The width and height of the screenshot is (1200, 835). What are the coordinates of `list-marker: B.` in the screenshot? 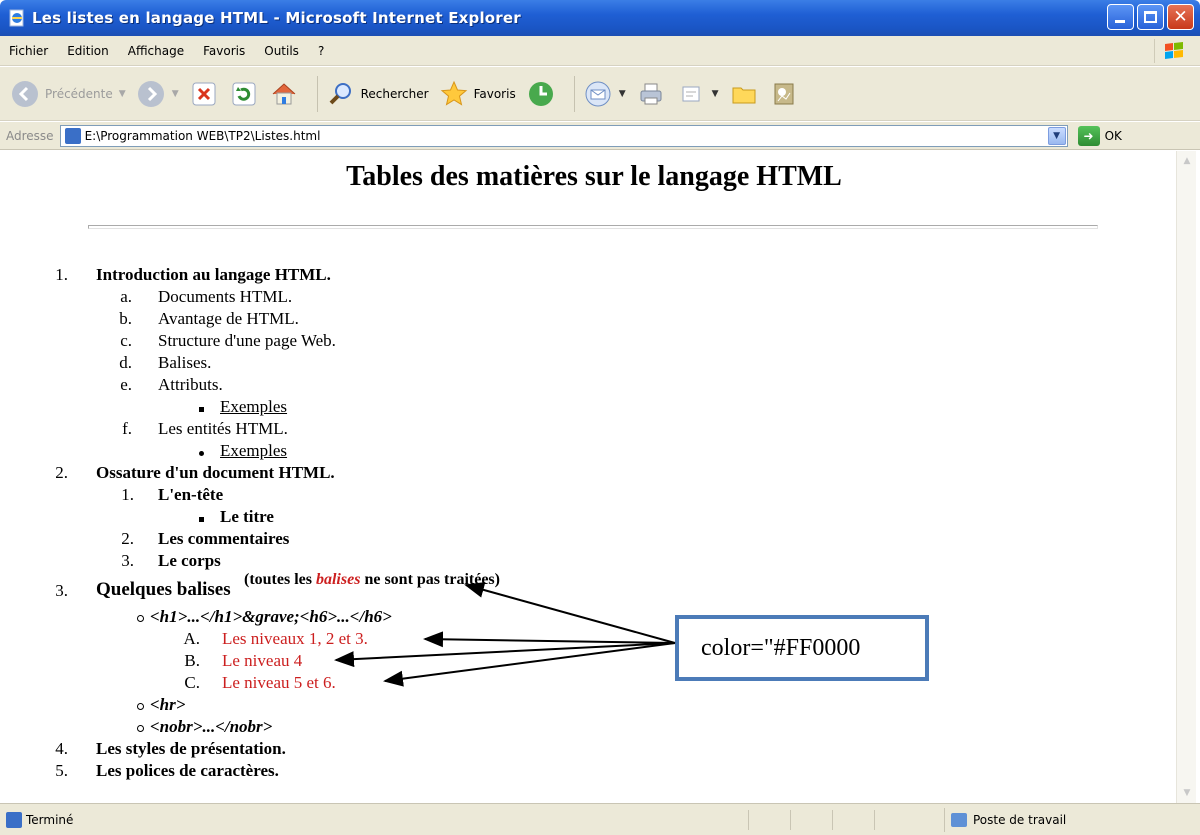 It's located at (192, 660).